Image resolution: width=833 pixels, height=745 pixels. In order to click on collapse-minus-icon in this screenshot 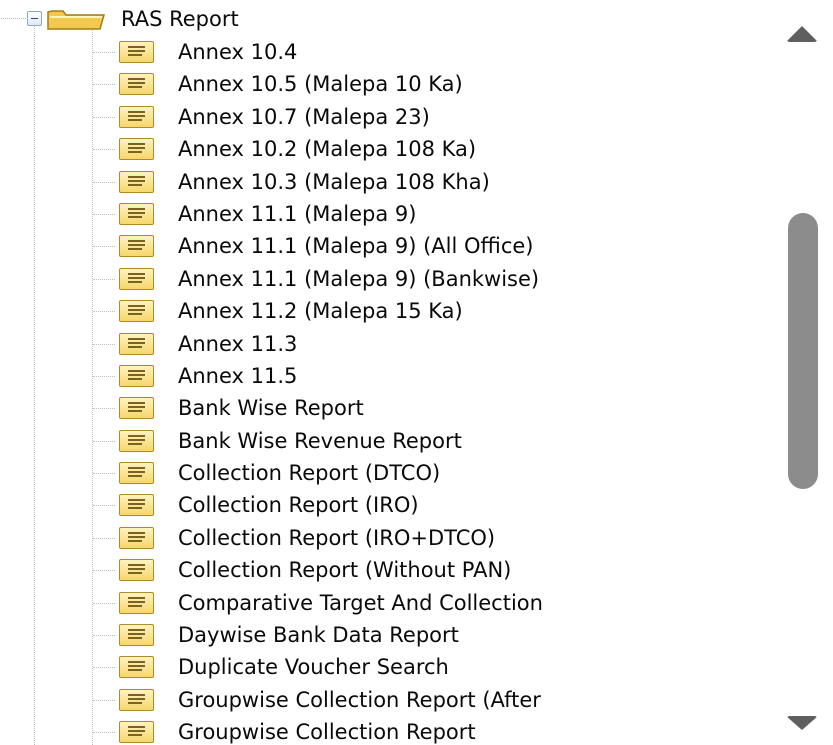, I will do `click(21, 18)`.